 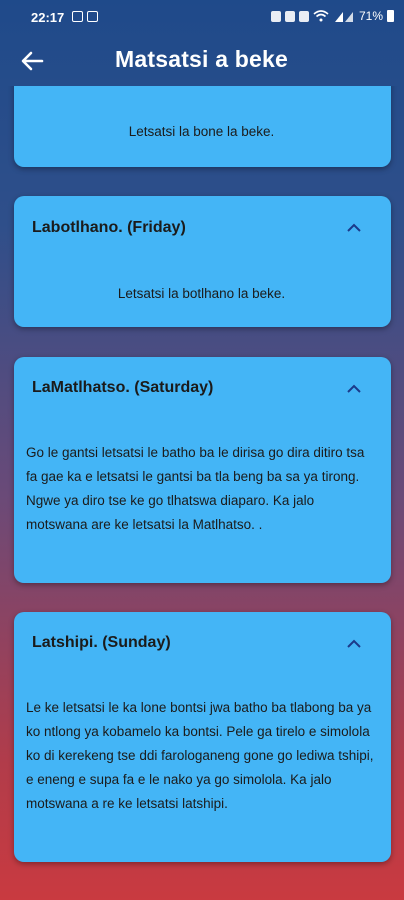 I want to click on day-card-description: Letsatsi la bone la beke., so click(x=201, y=131).